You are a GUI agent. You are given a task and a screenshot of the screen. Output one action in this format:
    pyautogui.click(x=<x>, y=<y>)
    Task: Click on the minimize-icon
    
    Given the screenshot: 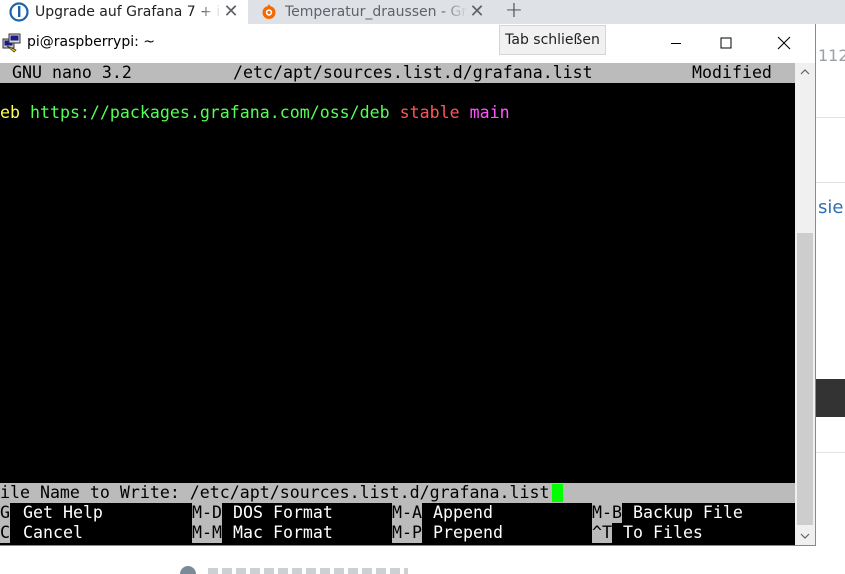 What is the action you would take?
    pyautogui.click(x=676, y=43)
    